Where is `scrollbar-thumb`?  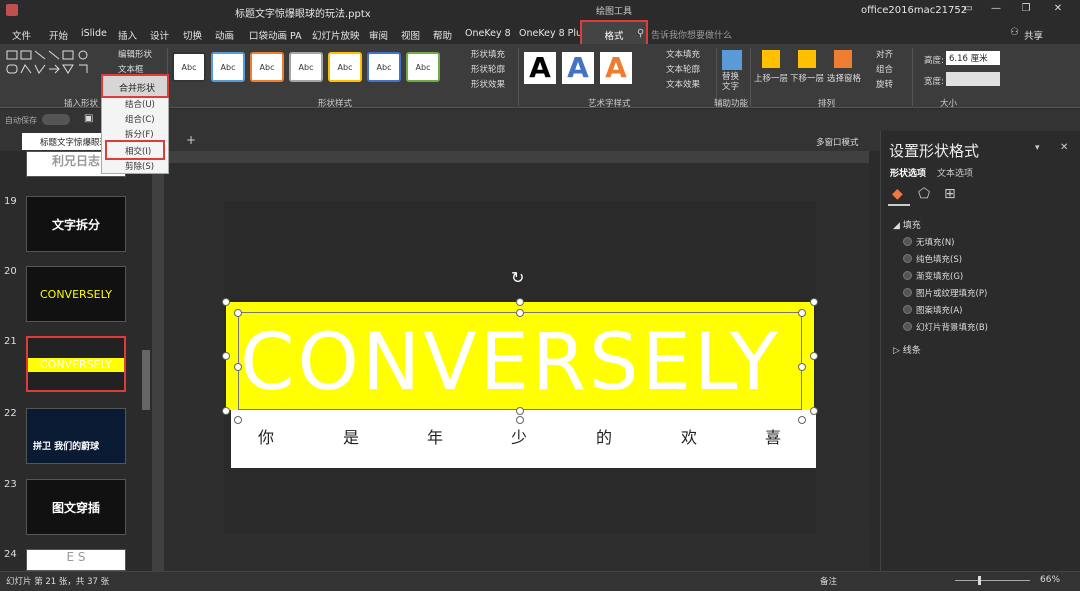
scrollbar-thumb is located at coordinates (146, 380).